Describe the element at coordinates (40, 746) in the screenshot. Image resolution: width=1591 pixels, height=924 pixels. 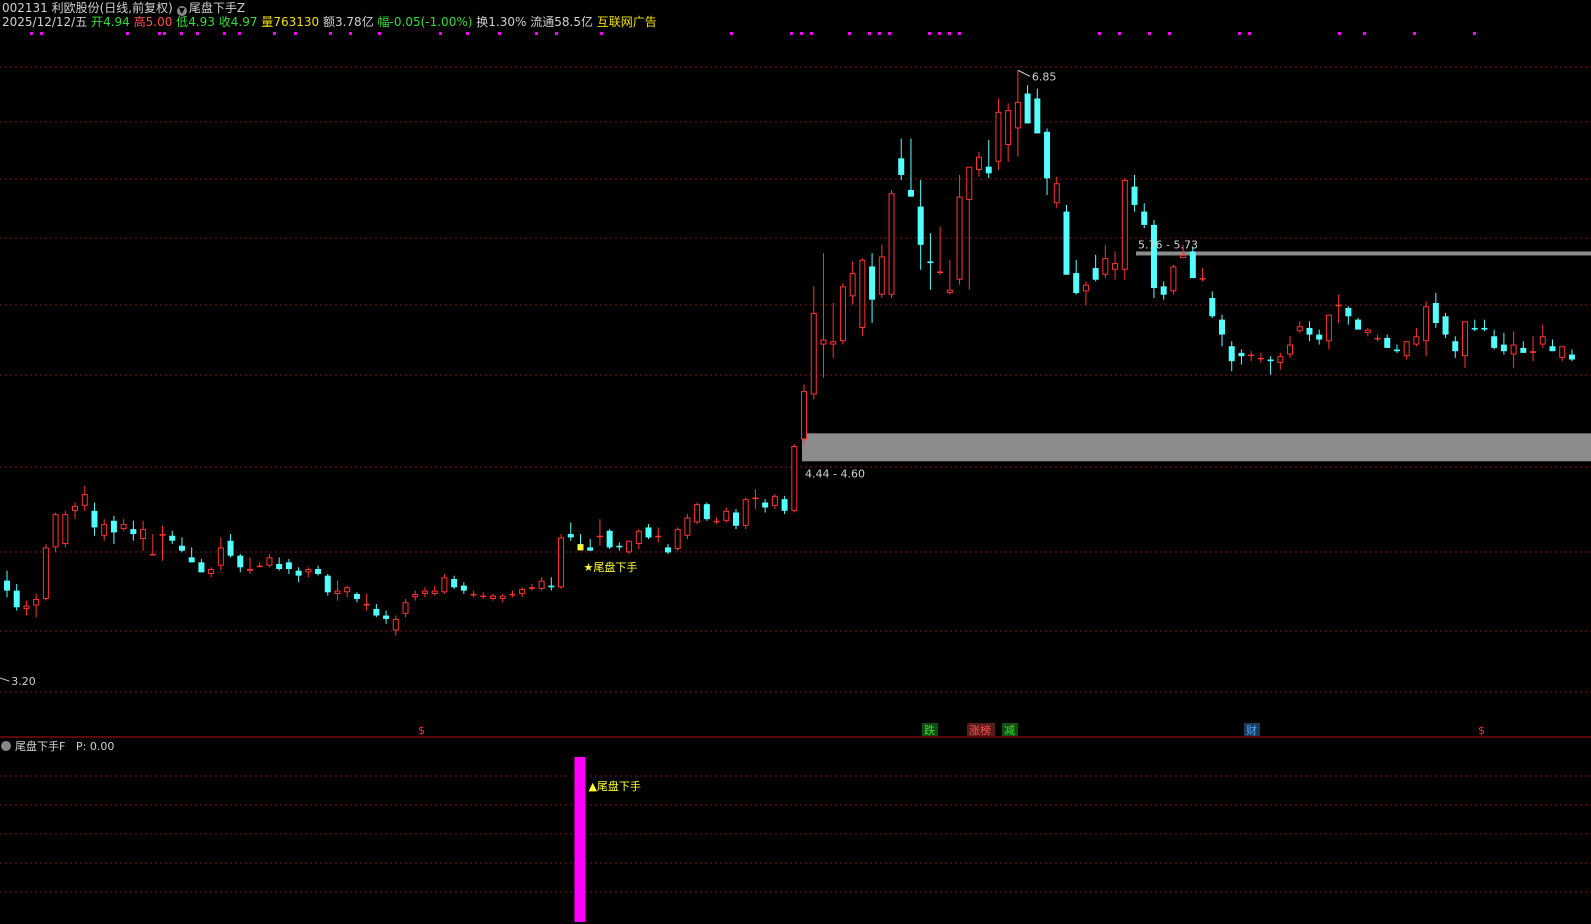
I see `sub-panel-title: 尾盘下手F` at that location.